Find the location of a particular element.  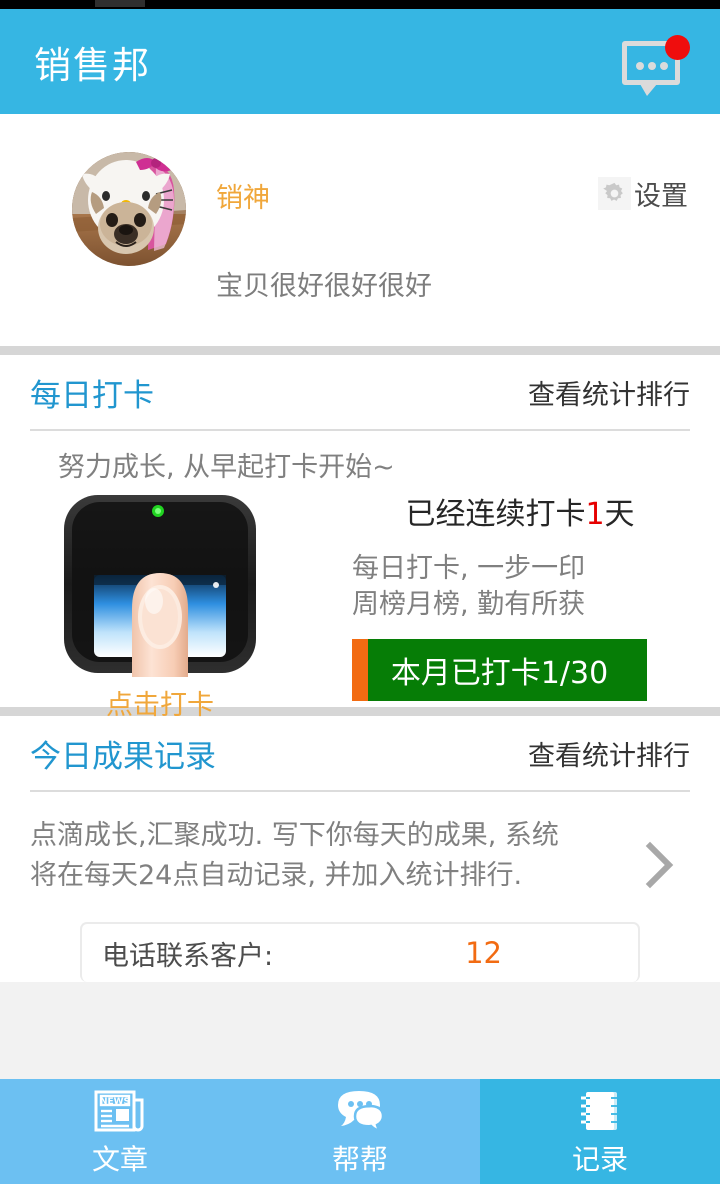

tab-records: 记录 is located at coordinates (600, 1131).